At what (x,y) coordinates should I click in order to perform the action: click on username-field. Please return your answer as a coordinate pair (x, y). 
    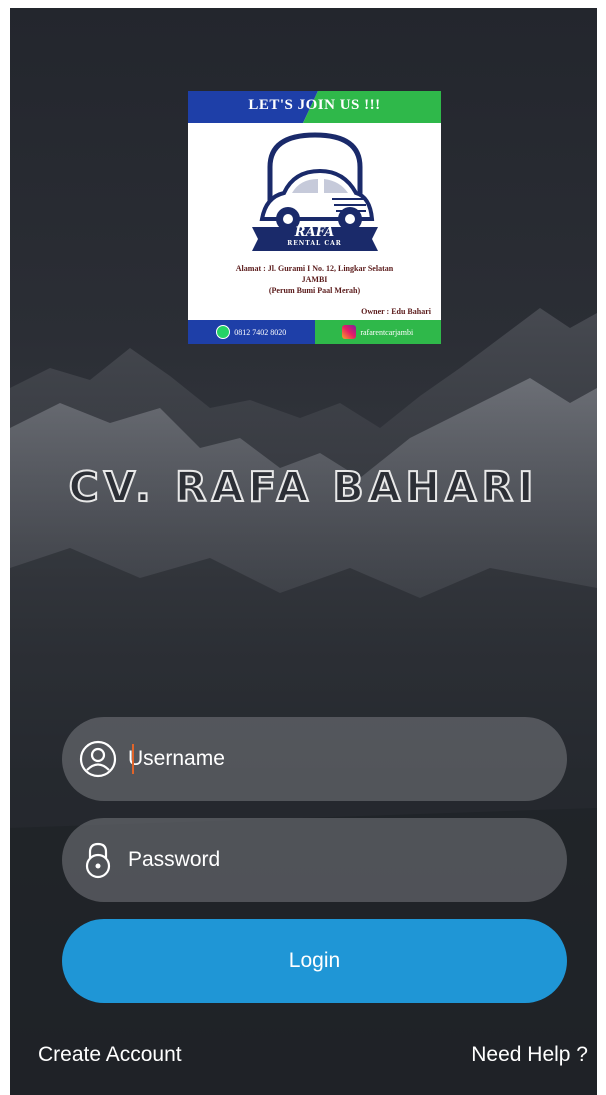
    Looking at the image, I should click on (314, 759).